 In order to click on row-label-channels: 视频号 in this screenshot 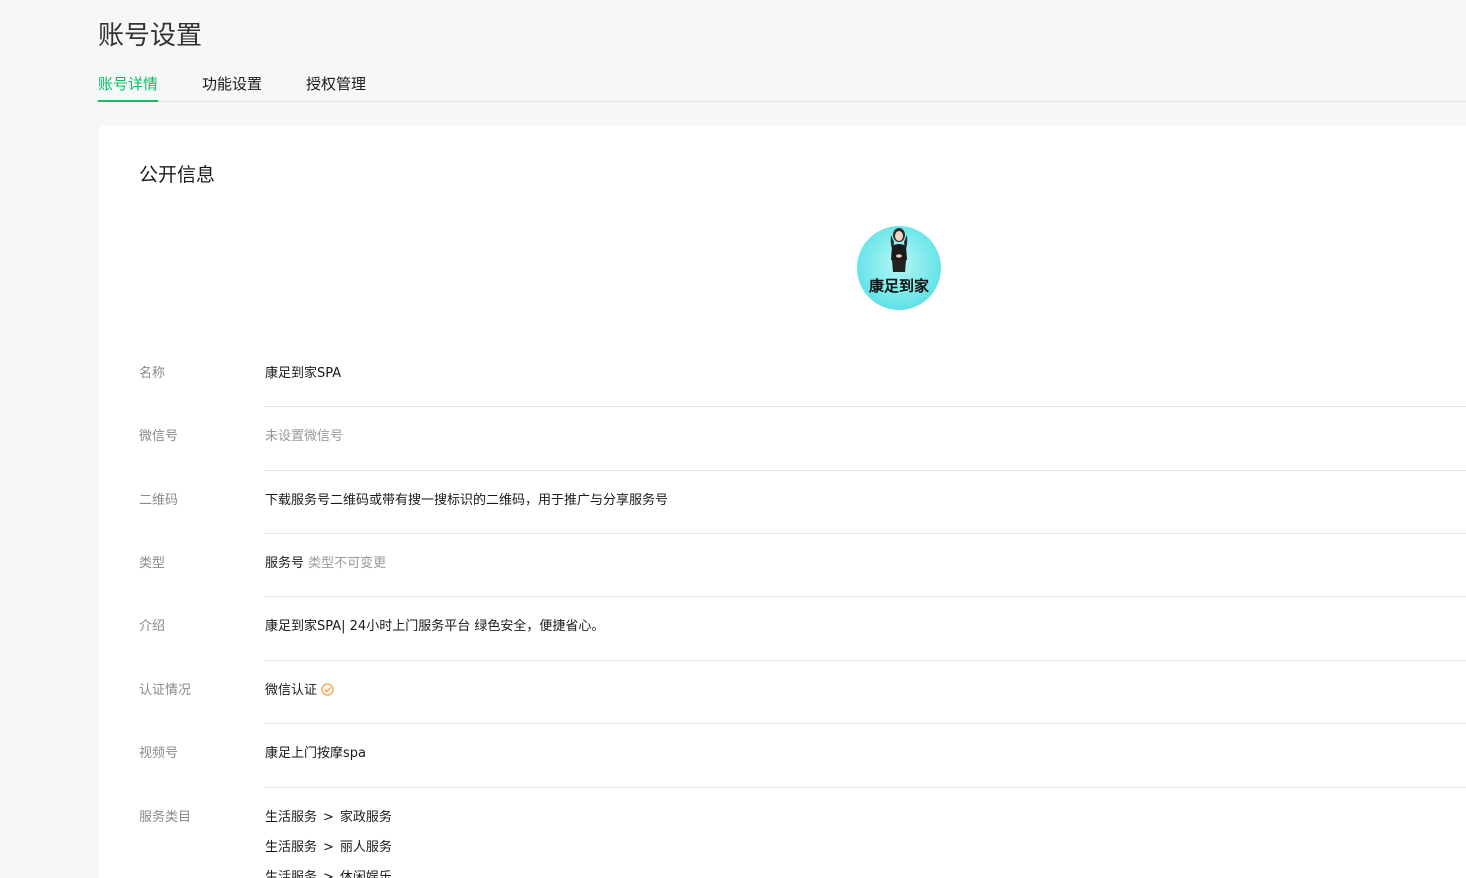, I will do `click(159, 753)`.